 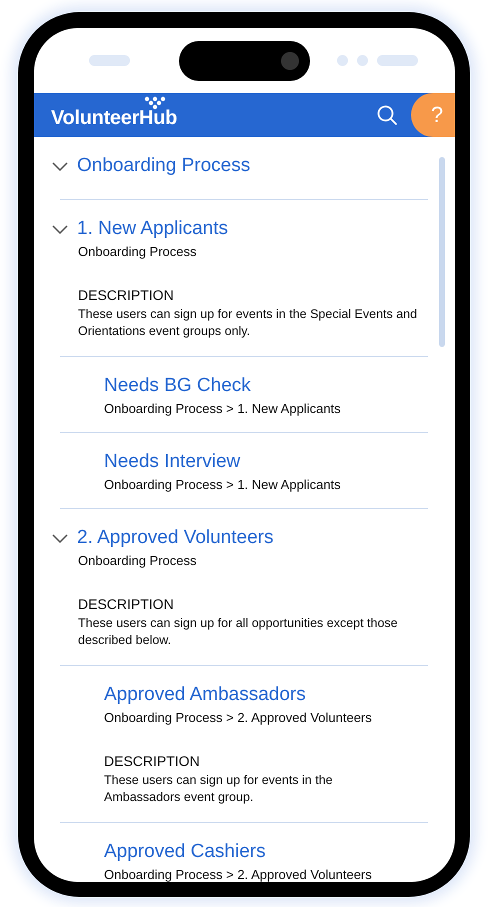 What do you see at coordinates (175, 538) in the screenshot?
I see `group-title: 2. Approved Volunteers` at bounding box center [175, 538].